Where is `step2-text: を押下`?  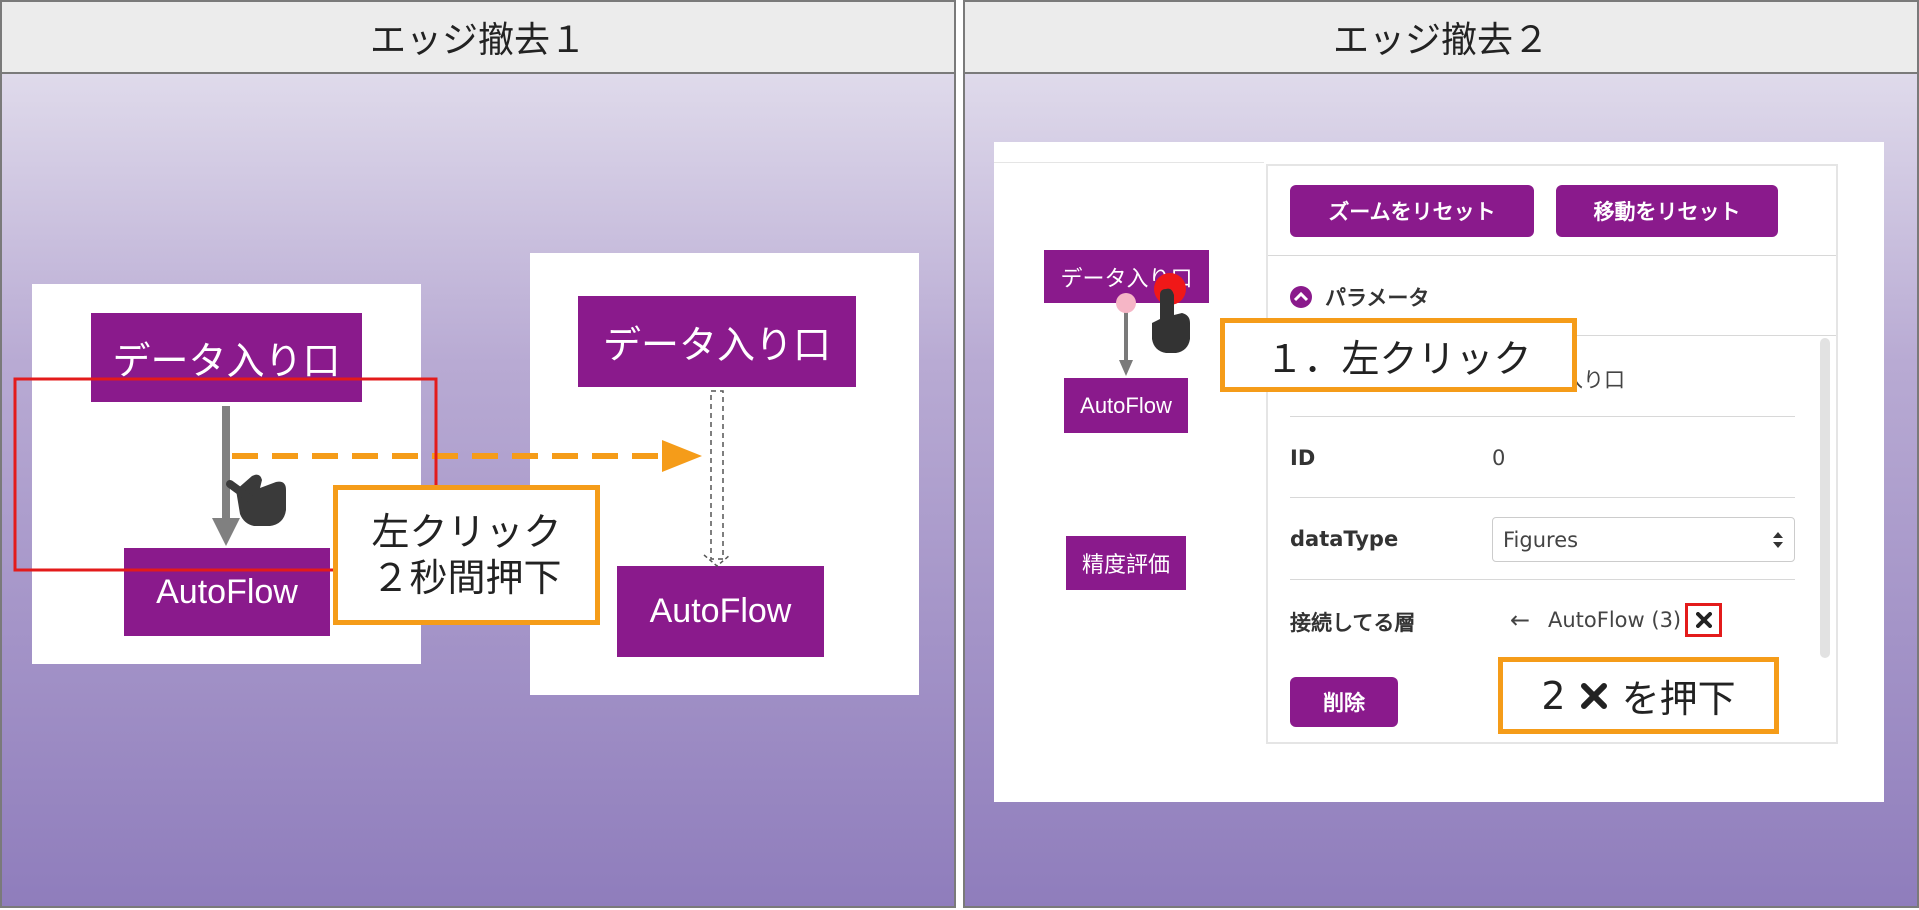
step2-text: を押下 is located at coordinates (1678, 699).